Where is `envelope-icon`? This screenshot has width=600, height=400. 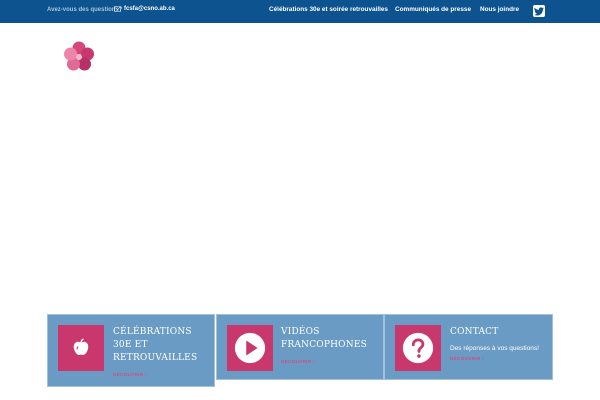
envelope-icon is located at coordinates (117, 9).